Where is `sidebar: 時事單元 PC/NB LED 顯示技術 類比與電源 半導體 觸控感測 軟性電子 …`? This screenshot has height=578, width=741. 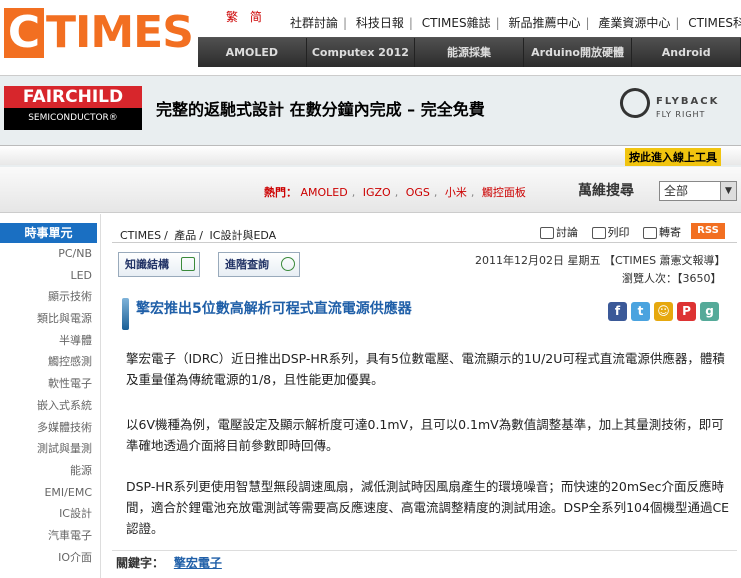 sidebar: 時事單元 PC/NB LED 顯示技術 類比與電源 半導體 觸控感測 軟性電子 … is located at coordinates (50, 395).